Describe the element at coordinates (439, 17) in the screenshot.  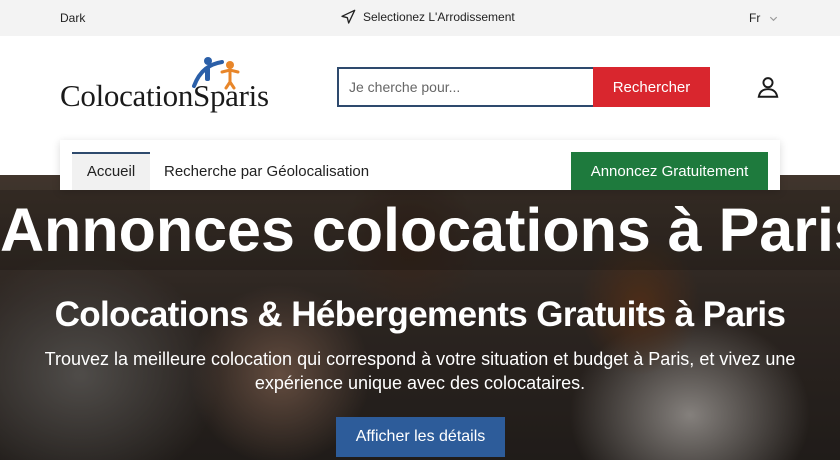
I see `arrondissement-label: Selectionez L'Arrodissement` at that location.